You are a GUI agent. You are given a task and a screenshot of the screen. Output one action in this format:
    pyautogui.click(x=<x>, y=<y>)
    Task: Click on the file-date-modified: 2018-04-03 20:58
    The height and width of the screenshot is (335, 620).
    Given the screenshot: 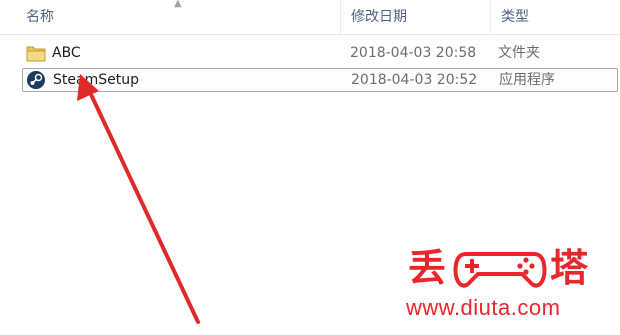 What is the action you would take?
    pyautogui.click(x=413, y=53)
    